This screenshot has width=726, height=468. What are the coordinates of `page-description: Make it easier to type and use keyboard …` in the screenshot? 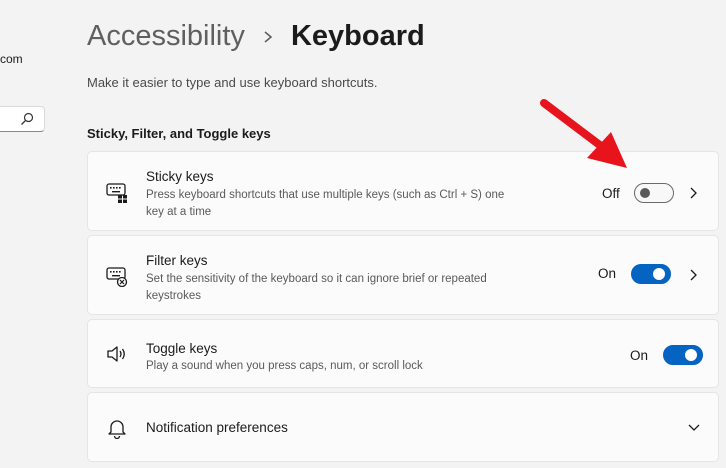 It's located at (232, 82).